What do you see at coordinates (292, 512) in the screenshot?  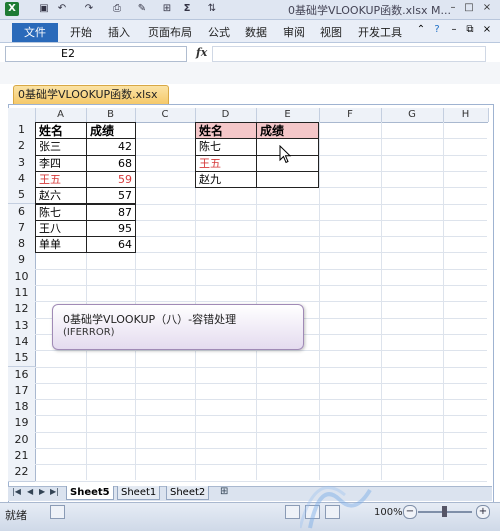 I see `normal-view-icon` at bounding box center [292, 512].